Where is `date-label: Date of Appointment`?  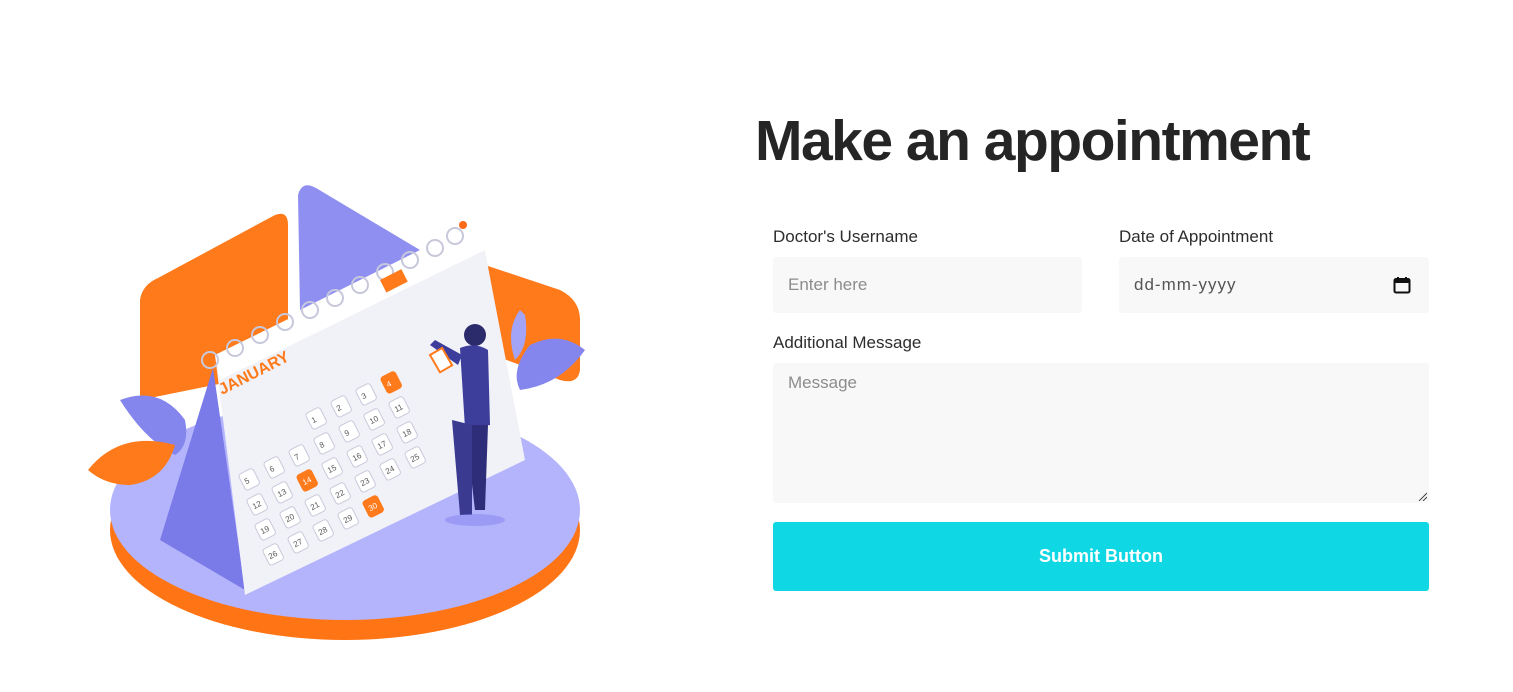
date-label: Date of Appointment is located at coordinates (1196, 236).